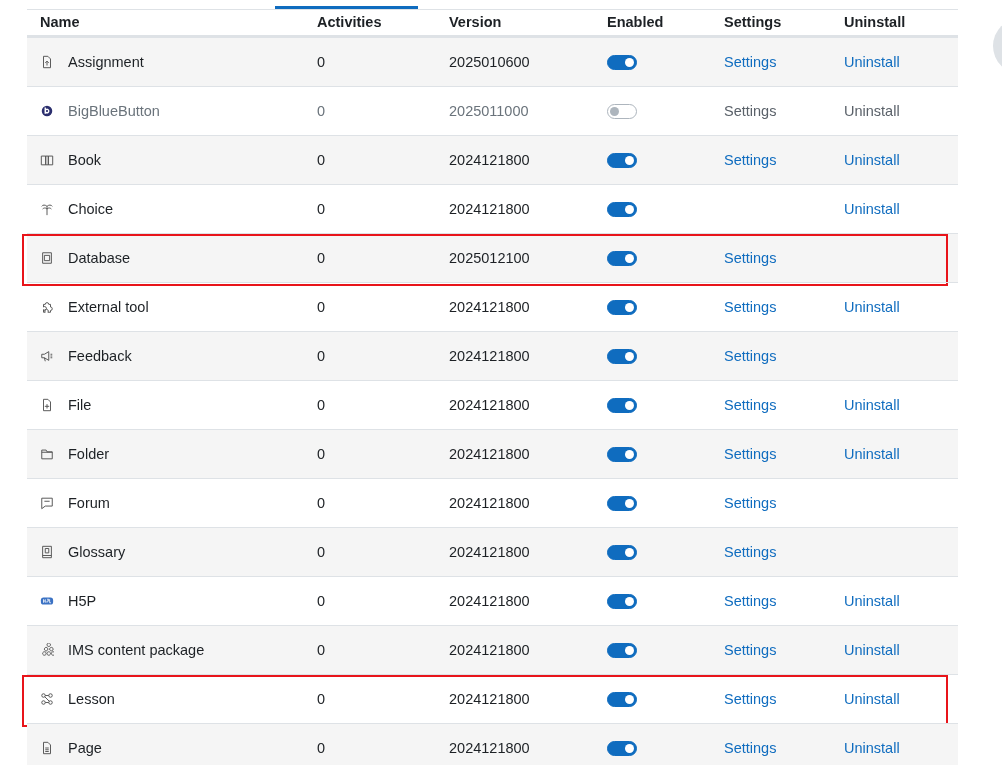  What do you see at coordinates (489, 258) in the screenshot?
I see `version-number: 2025012100` at bounding box center [489, 258].